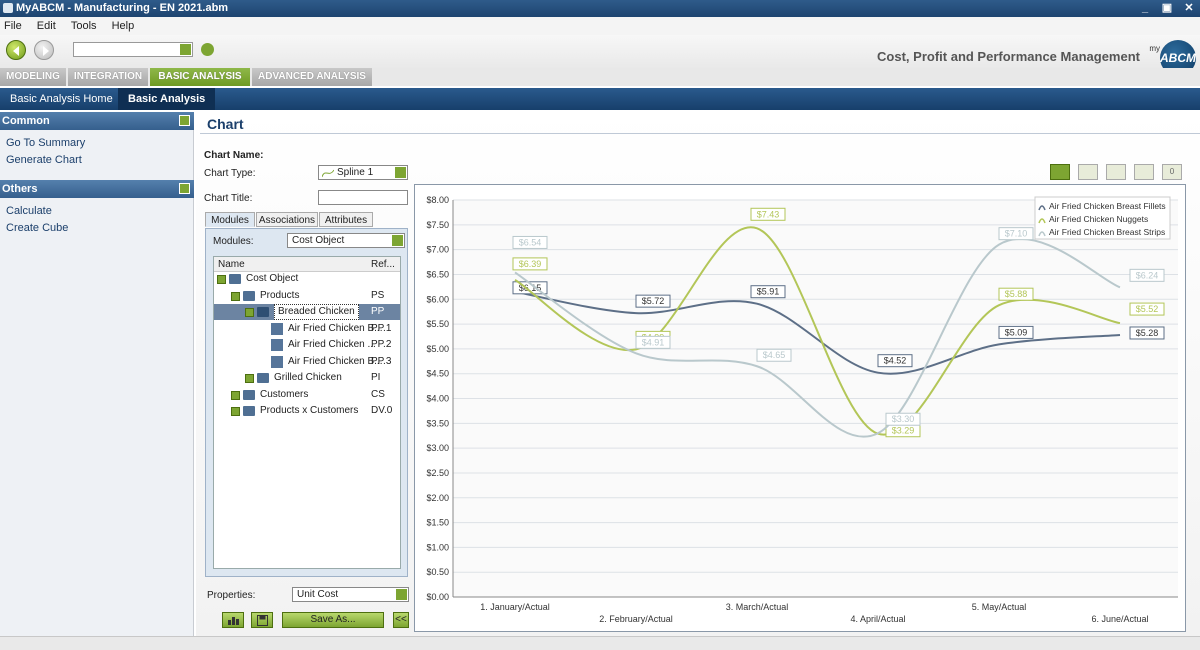 This screenshot has width=1200, height=650. Describe the element at coordinates (318, 594) in the screenshot. I see `properties-value: Unit Cost` at that location.